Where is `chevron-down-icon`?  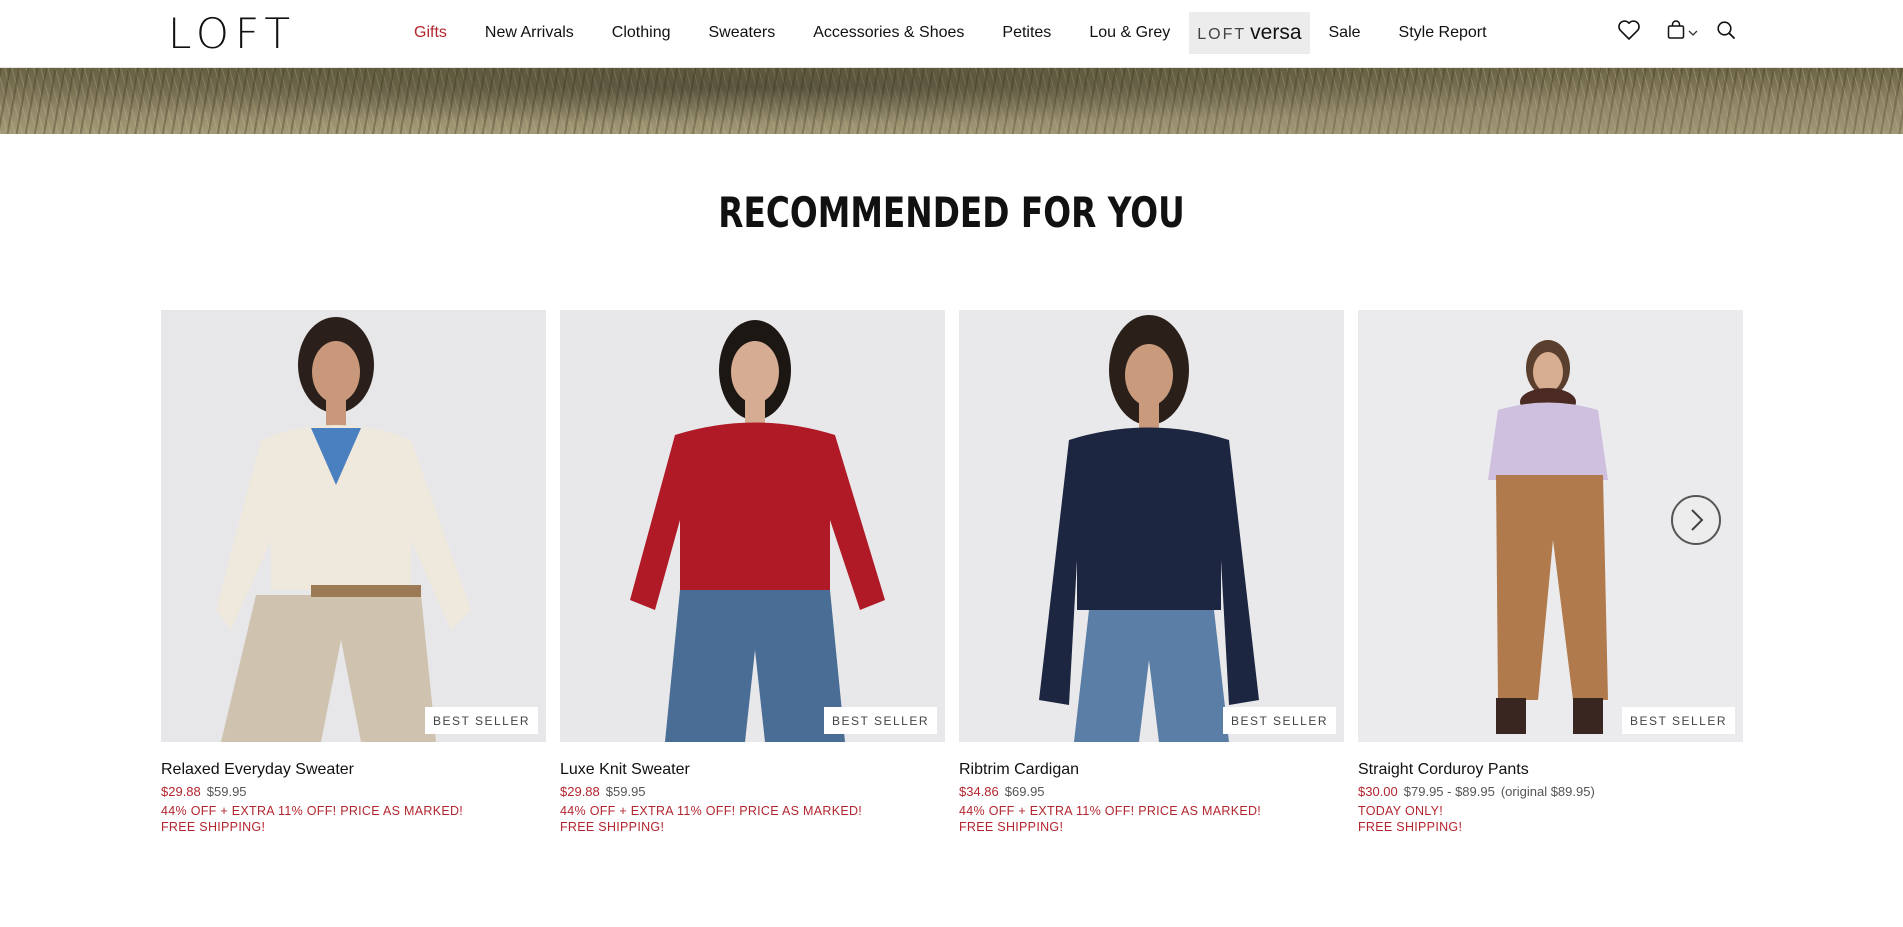
chevron-down-icon is located at coordinates (1693, 33).